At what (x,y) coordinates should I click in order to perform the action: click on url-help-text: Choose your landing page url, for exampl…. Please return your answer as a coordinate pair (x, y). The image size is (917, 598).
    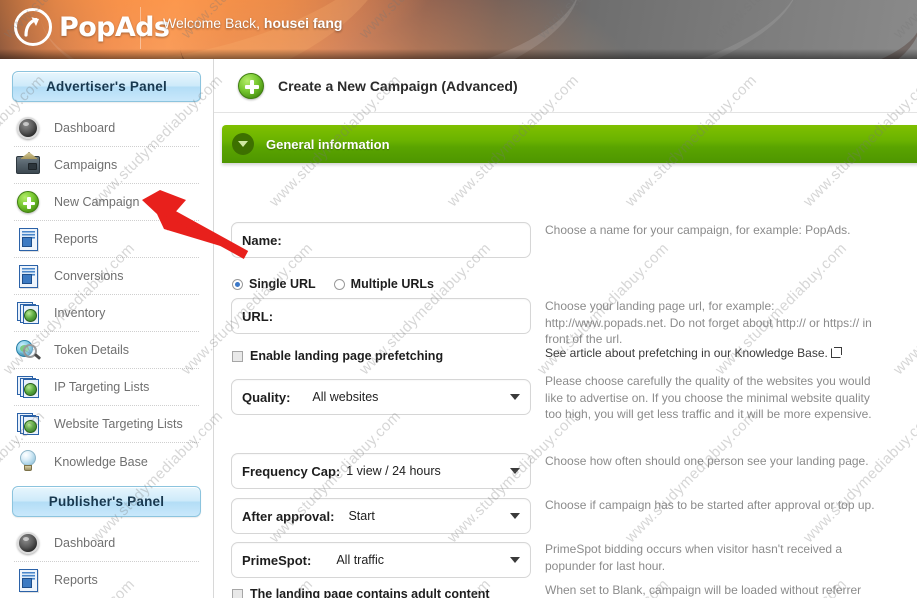
    Looking at the image, I should click on (708, 322).